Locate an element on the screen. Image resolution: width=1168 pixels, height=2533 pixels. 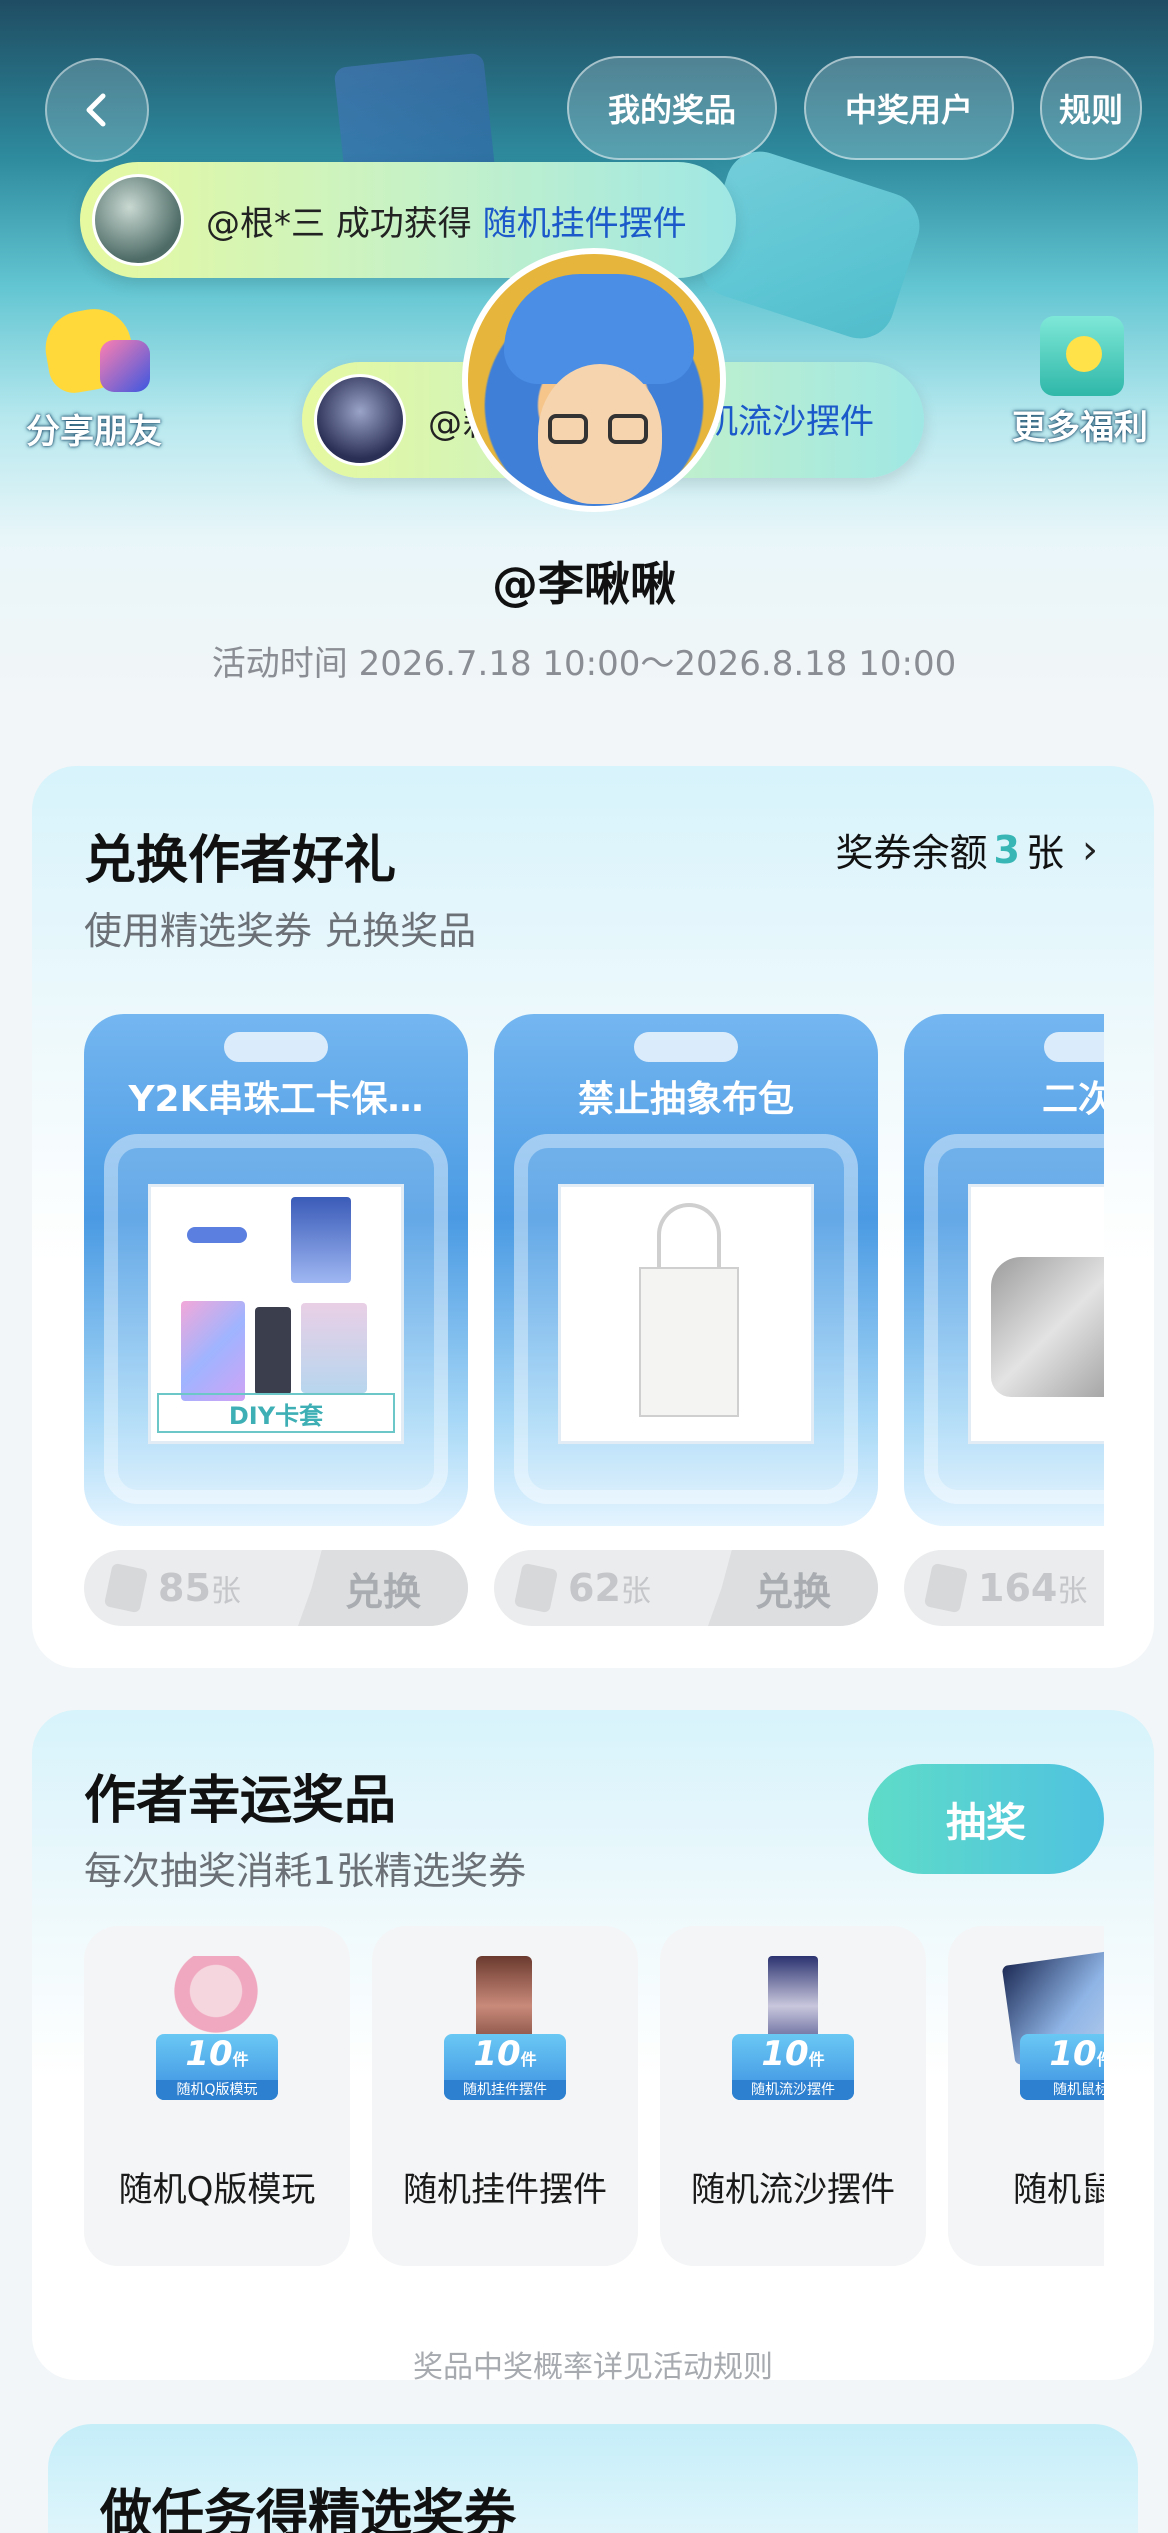
chevron-left-icon is located at coordinates (96, 110).